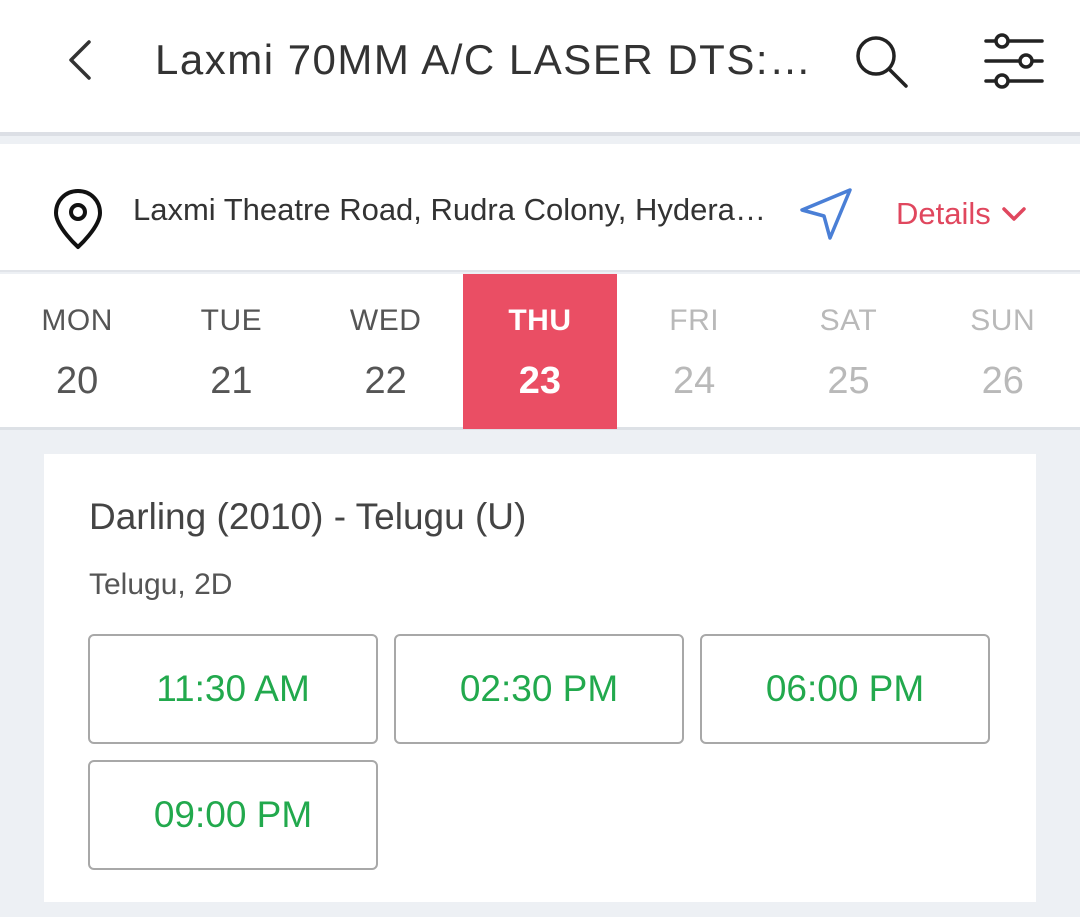 This screenshot has height=917, width=1080. Describe the element at coordinates (1014, 214) in the screenshot. I see `chevron-down-icon` at that location.